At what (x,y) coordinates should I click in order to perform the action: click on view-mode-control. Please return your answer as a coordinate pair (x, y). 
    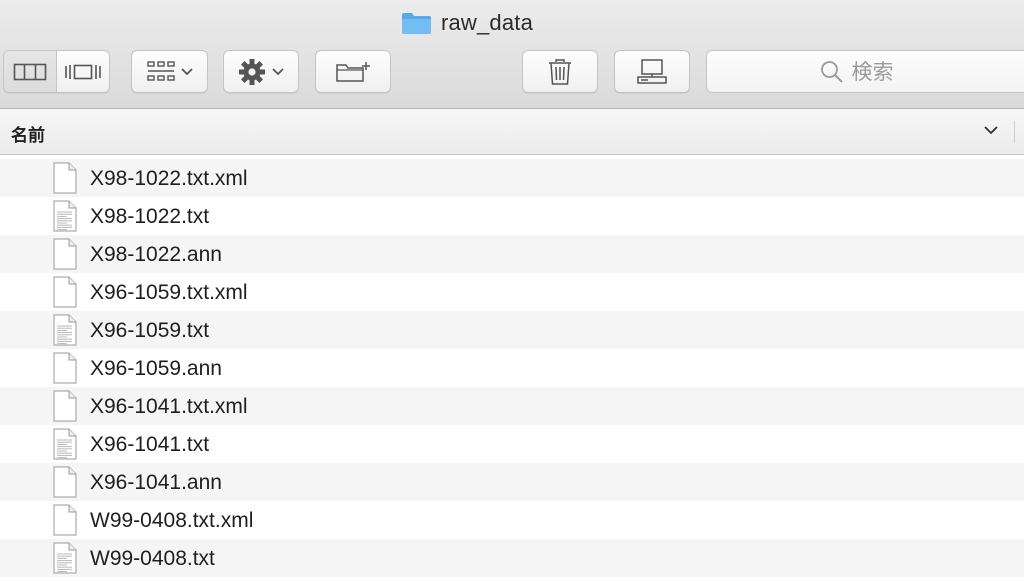
    Looking at the image, I should click on (56, 71).